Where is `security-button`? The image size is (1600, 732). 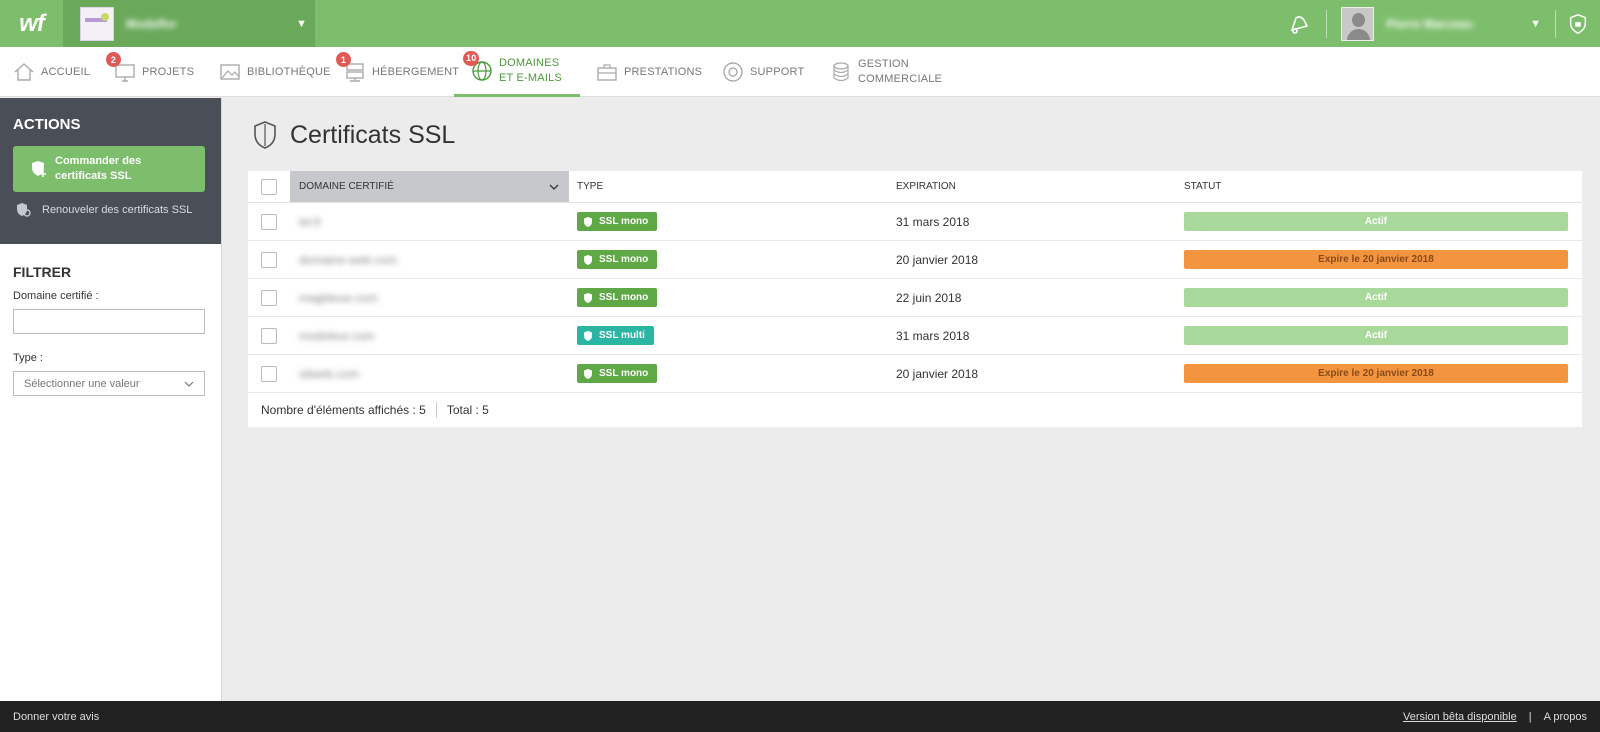
security-button is located at coordinates (1578, 23).